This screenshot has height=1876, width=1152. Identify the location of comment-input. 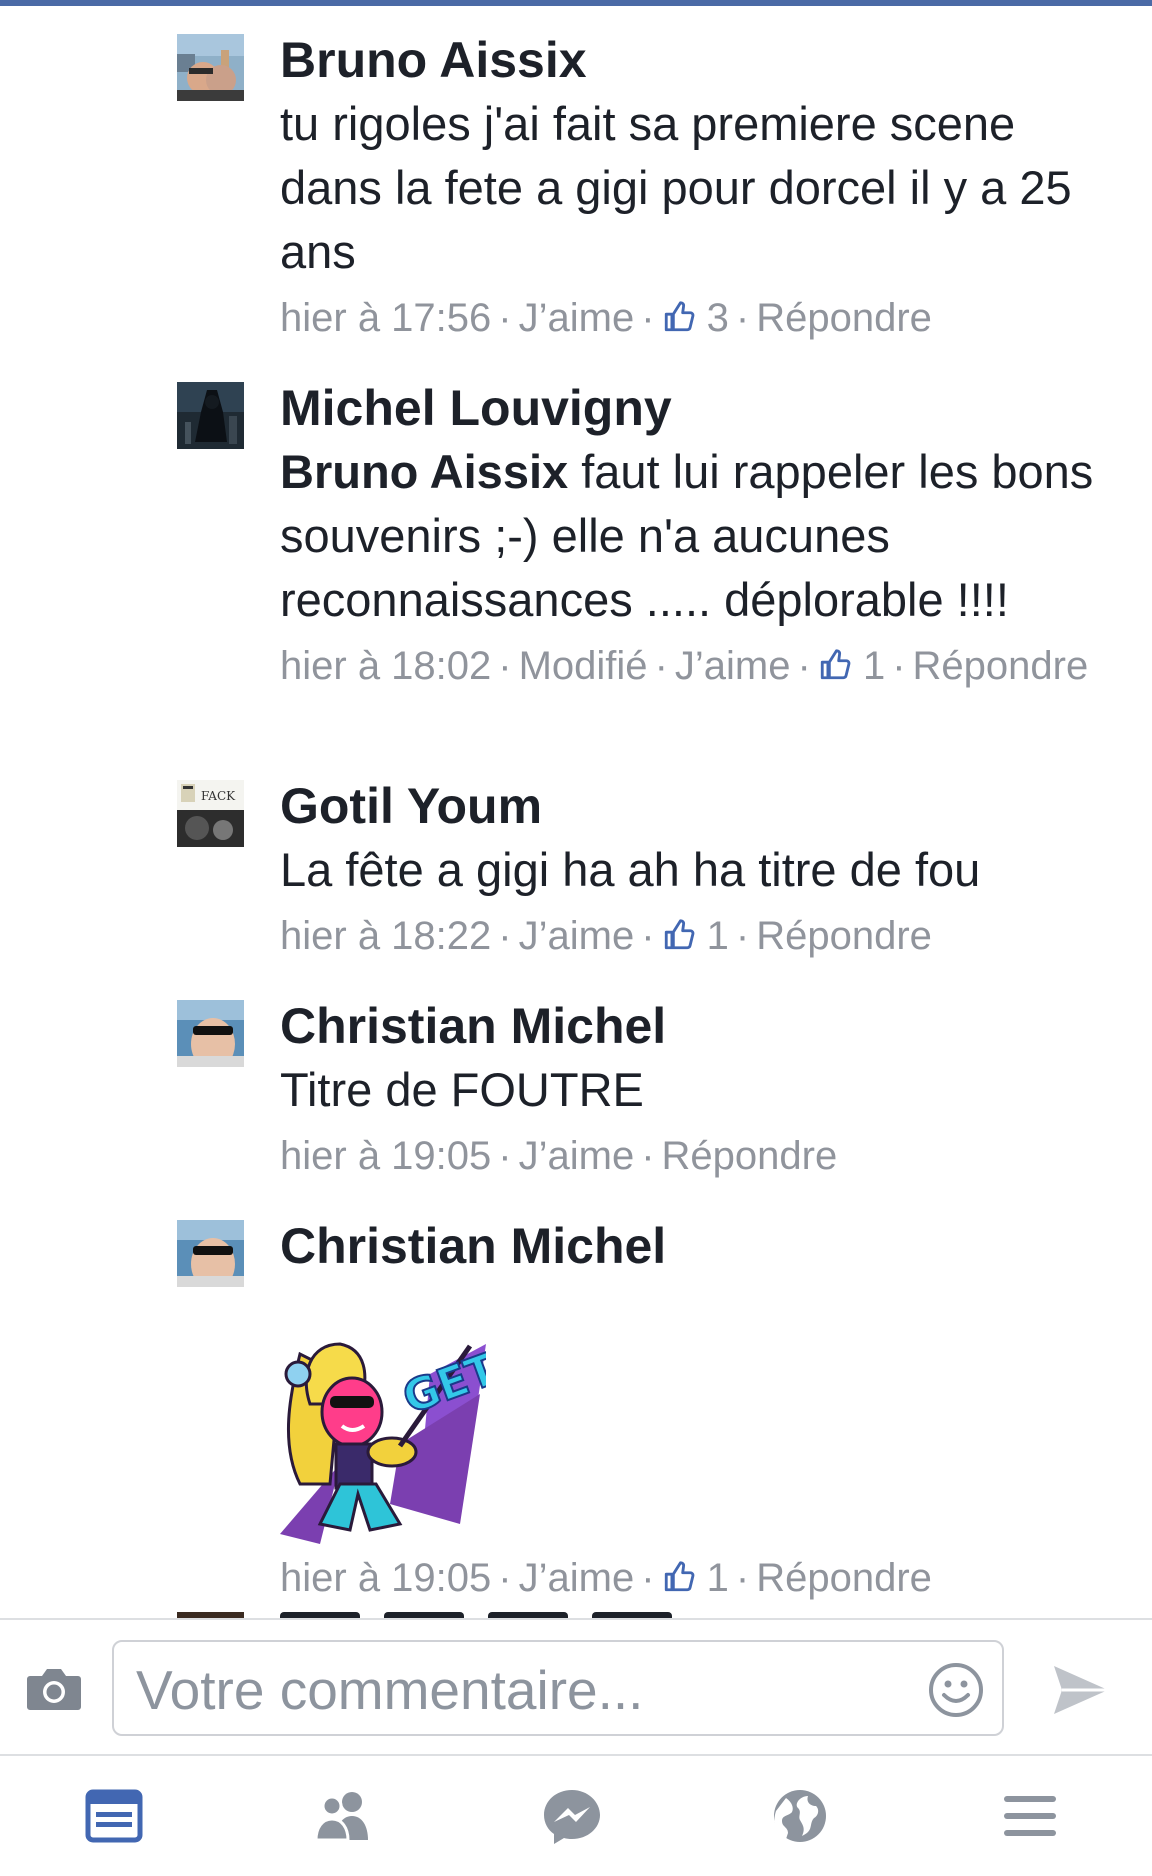
(506, 1690).